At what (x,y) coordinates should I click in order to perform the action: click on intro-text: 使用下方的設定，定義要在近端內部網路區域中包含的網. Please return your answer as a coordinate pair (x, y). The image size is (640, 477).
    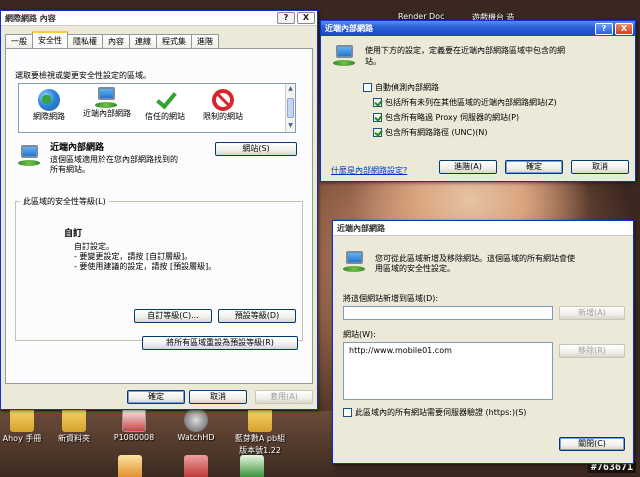
    Looking at the image, I should click on (465, 50).